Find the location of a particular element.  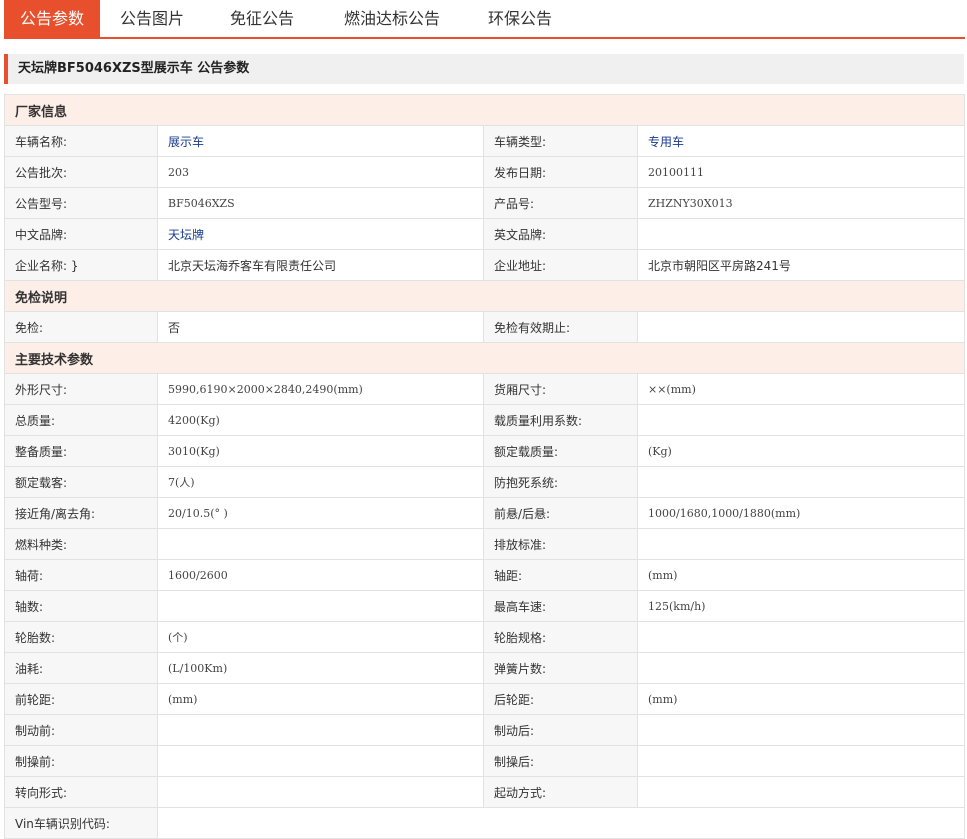

param-value: 3010(Kg) is located at coordinates (320, 451).